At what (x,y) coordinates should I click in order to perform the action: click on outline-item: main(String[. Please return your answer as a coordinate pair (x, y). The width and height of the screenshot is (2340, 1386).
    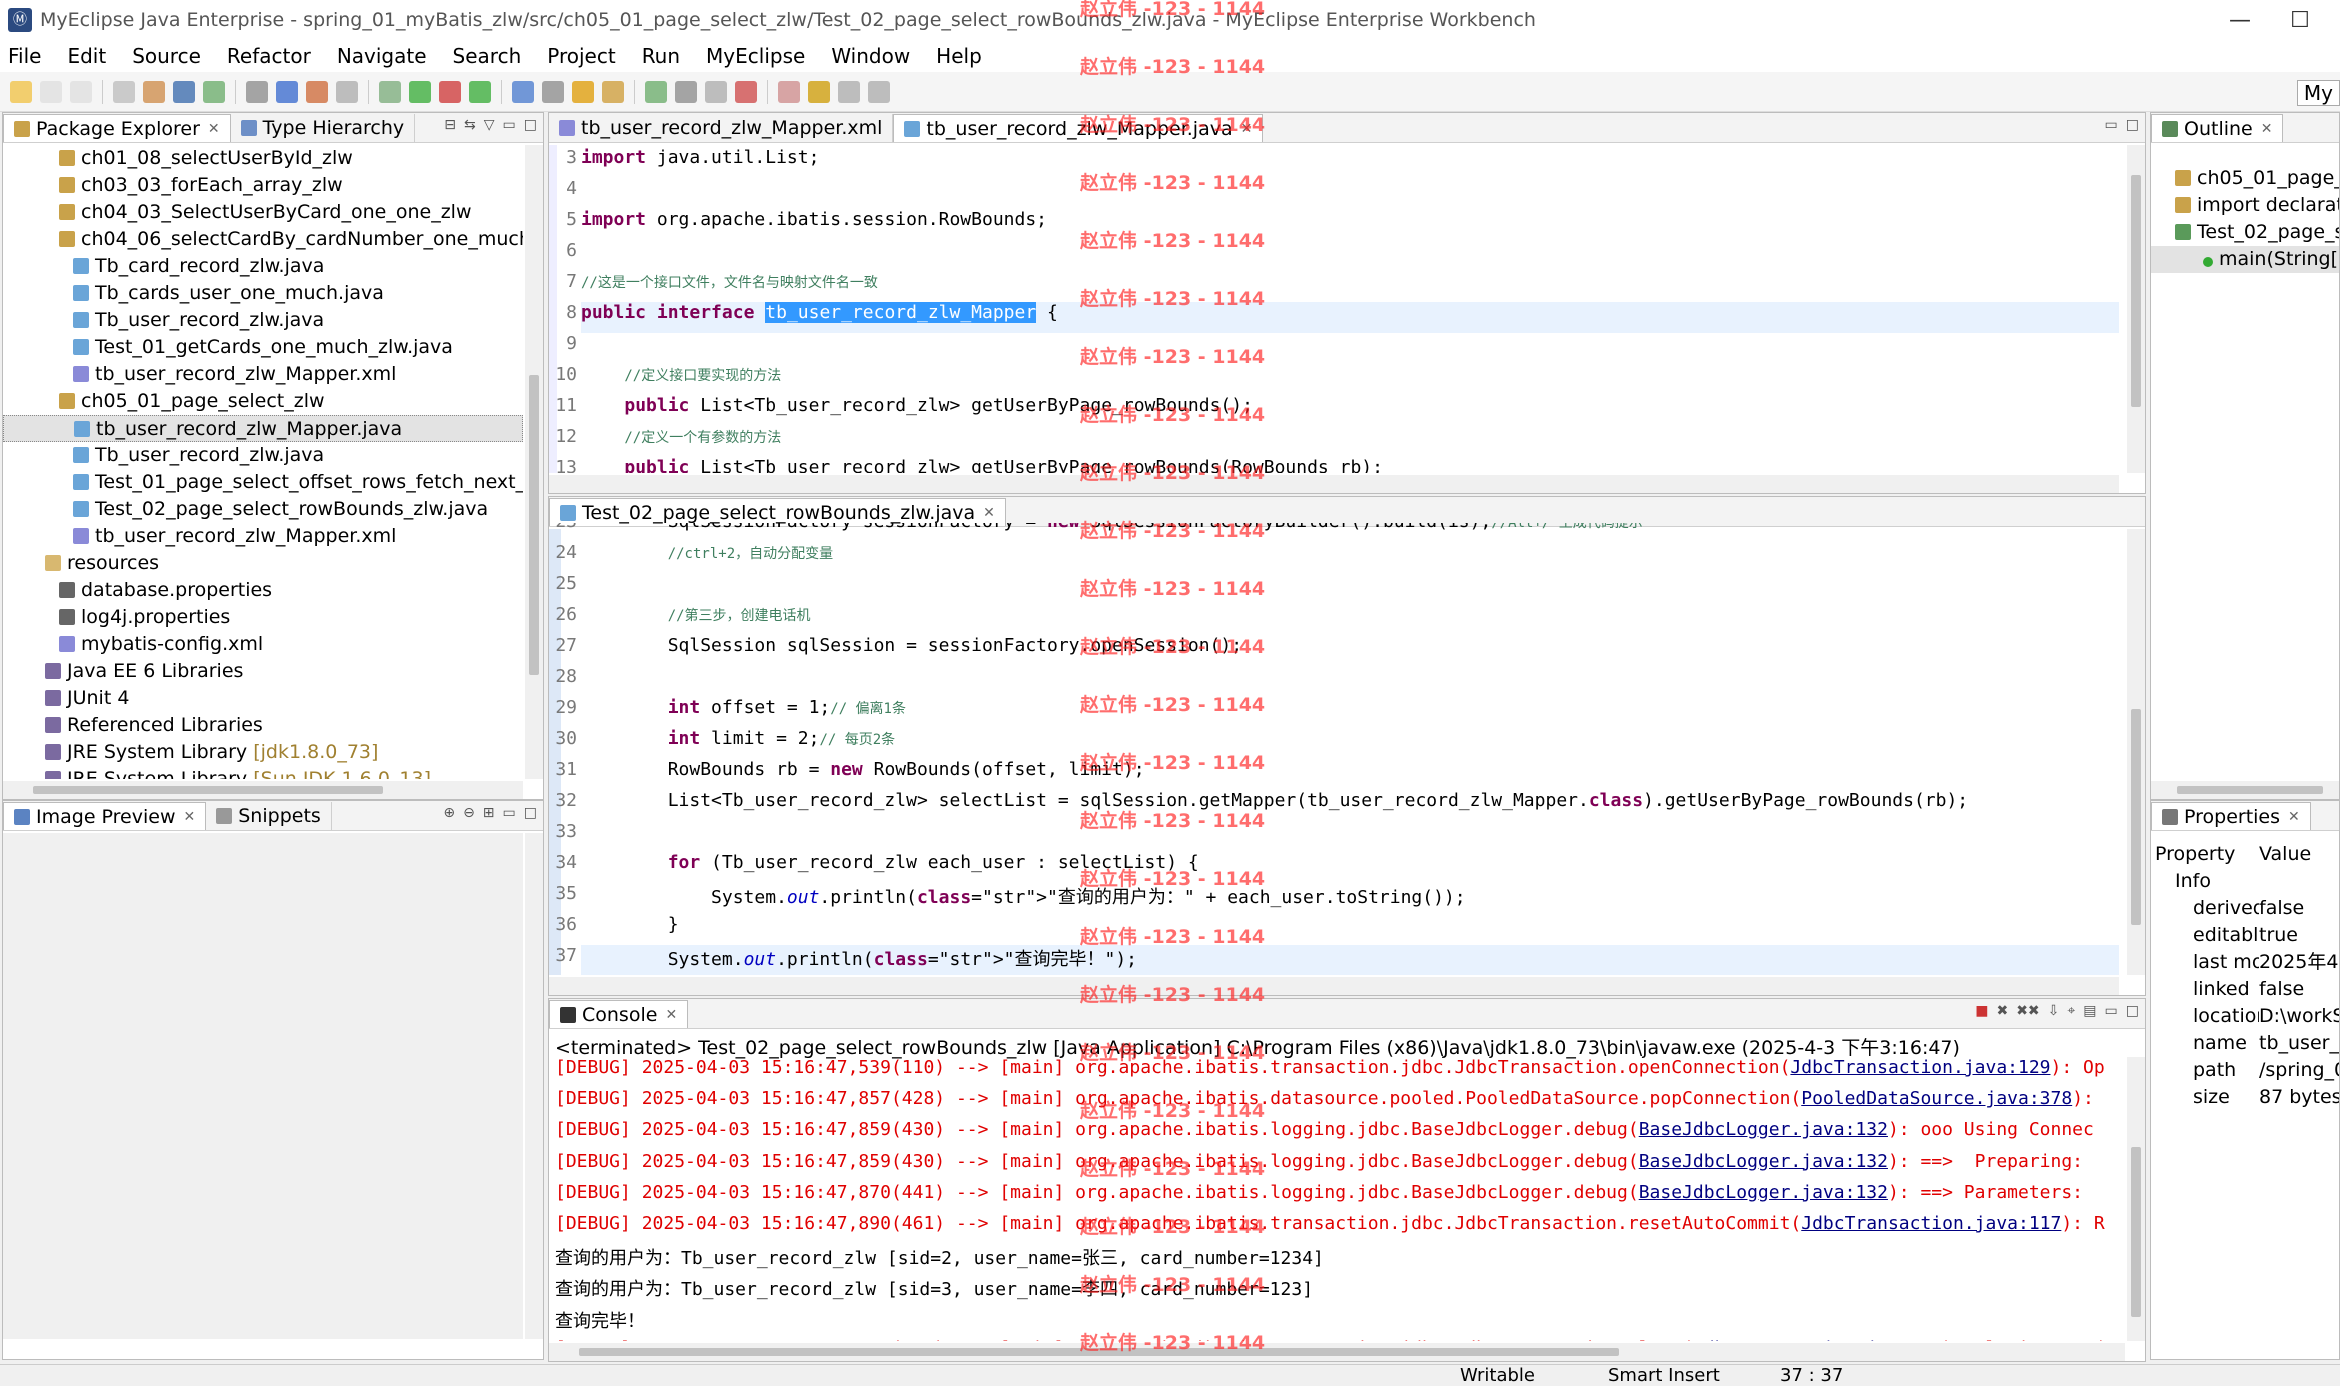
    Looking at the image, I should click on (2245, 259).